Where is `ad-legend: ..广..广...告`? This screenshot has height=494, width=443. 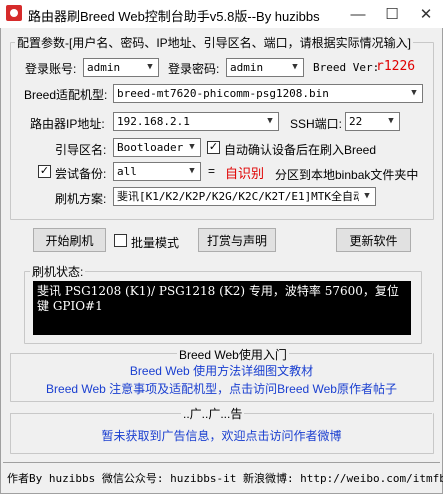 ad-legend: ..广..广...告 is located at coordinates (213, 413).